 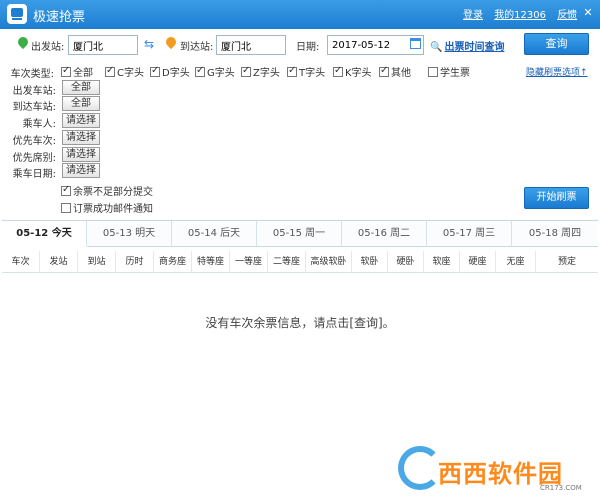 What do you see at coordinates (81, 120) in the screenshot?
I see `passenger-select-button: 请选择` at bounding box center [81, 120].